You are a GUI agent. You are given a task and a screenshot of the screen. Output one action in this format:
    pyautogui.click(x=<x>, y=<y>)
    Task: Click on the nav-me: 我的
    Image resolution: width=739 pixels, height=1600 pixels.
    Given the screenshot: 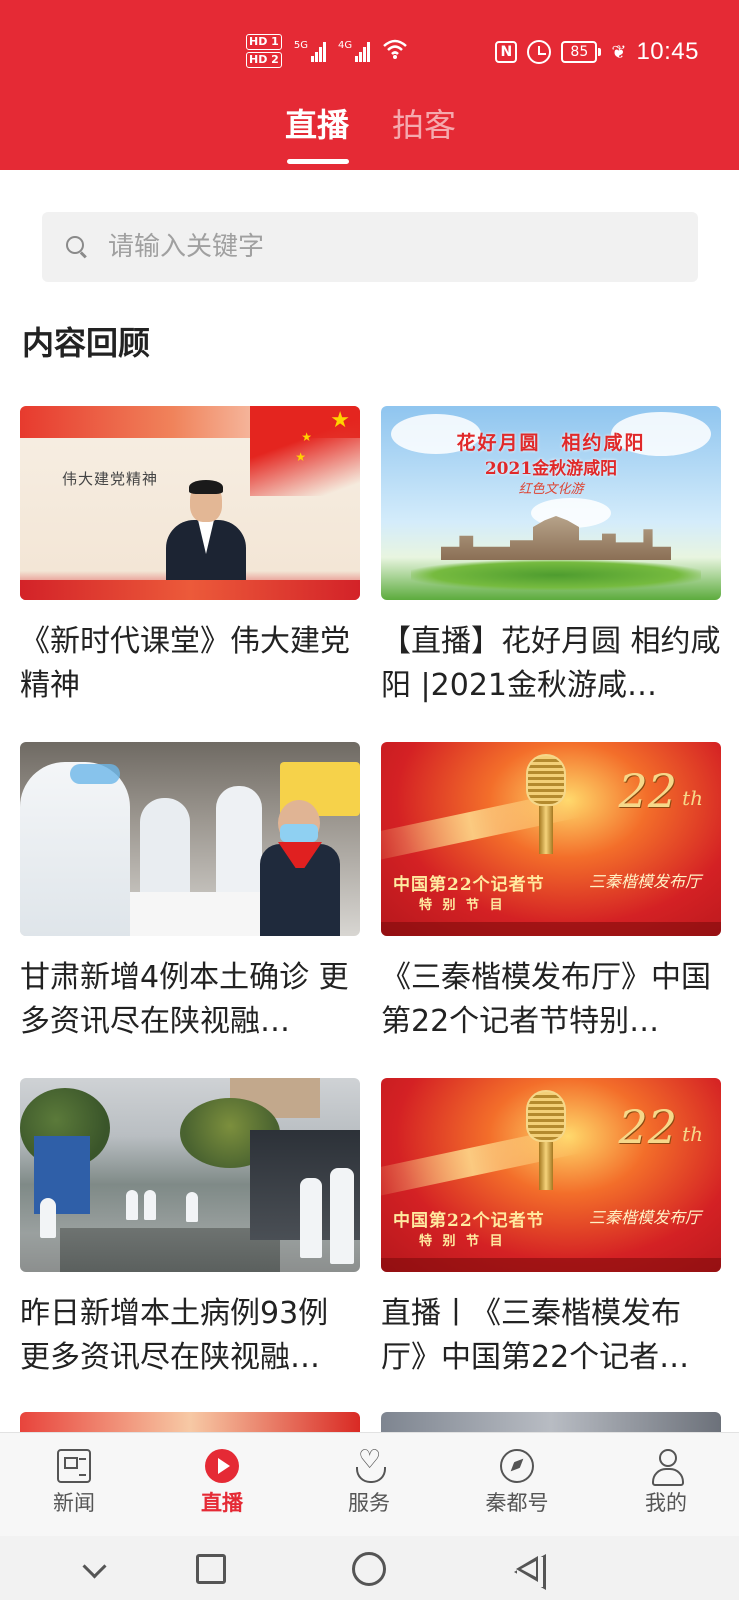 What is the action you would take?
    pyautogui.click(x=666, y=1483)
    